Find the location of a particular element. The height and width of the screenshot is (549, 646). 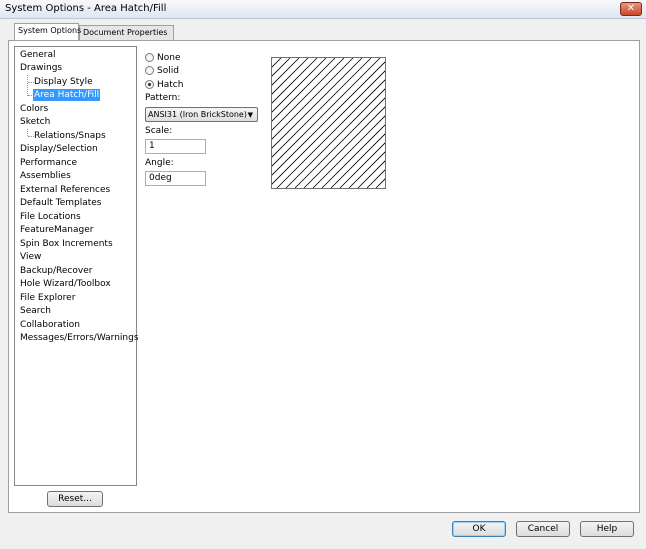

cancel-button: Cancel is located at coordinates (543, 529).